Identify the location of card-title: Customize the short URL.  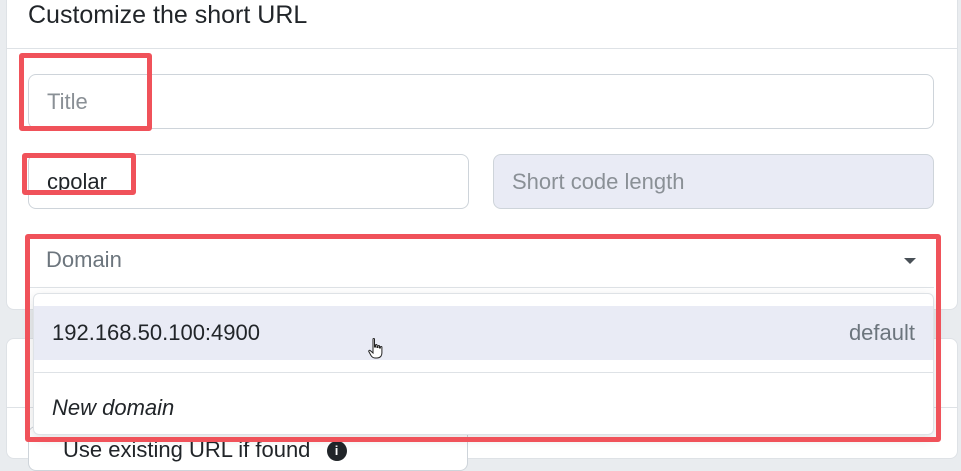
(168, 15).